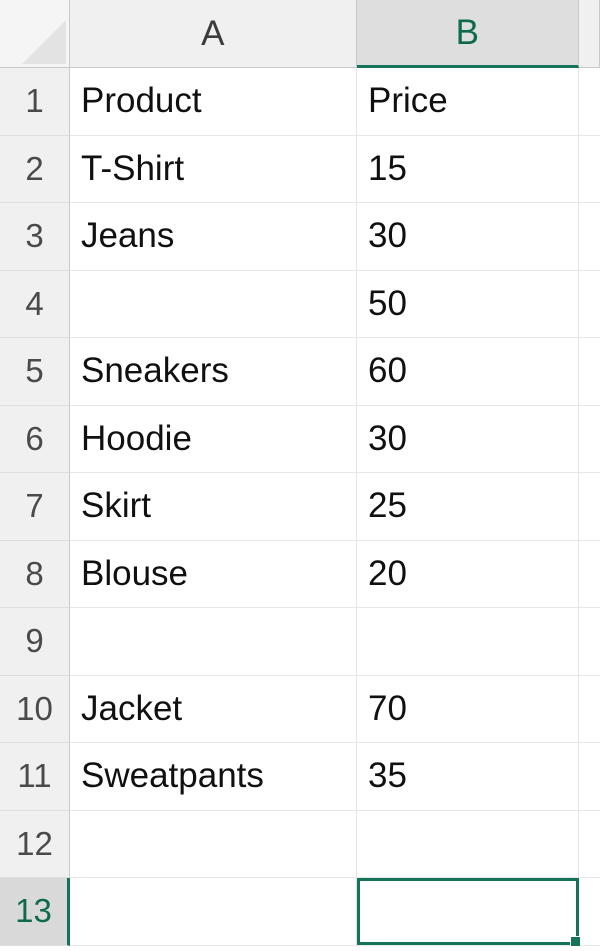 This screenshot has height=951, width=600. I want to click on cell-A9, so click(213, 642).